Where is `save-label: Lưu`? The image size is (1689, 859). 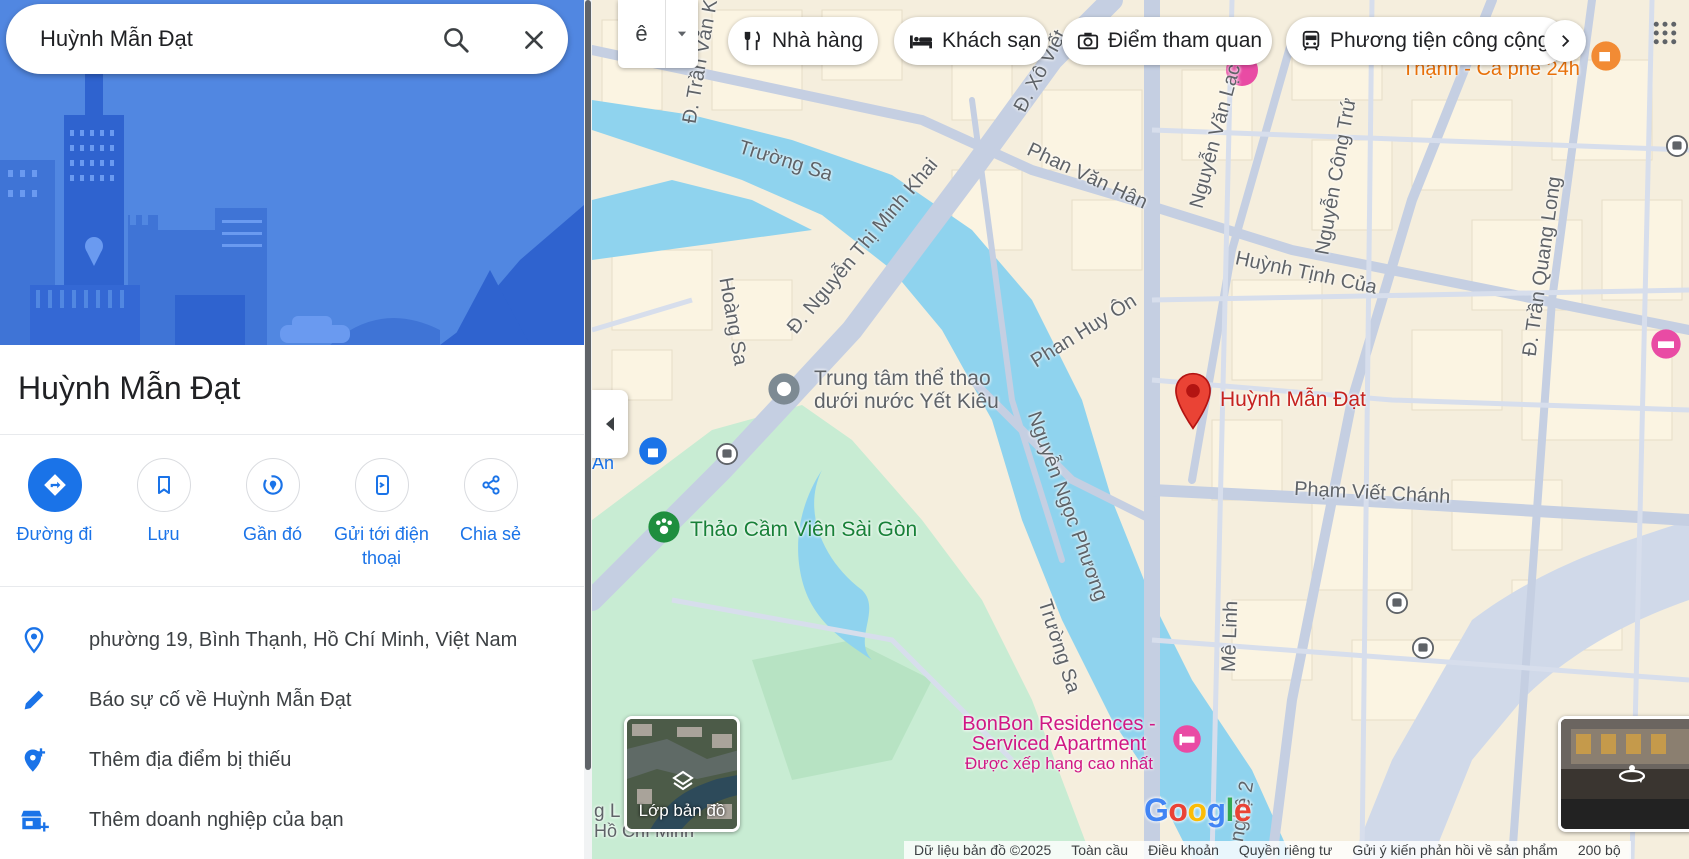 save-label: Lưu is located at coordinates (163, 534).